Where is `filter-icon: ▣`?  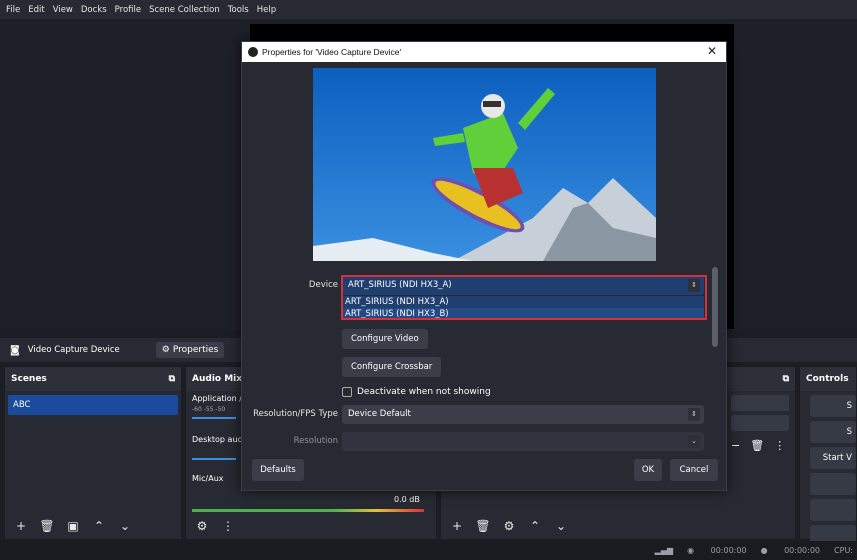
filter-icon: ▣ is located at coordinates (73, 526).